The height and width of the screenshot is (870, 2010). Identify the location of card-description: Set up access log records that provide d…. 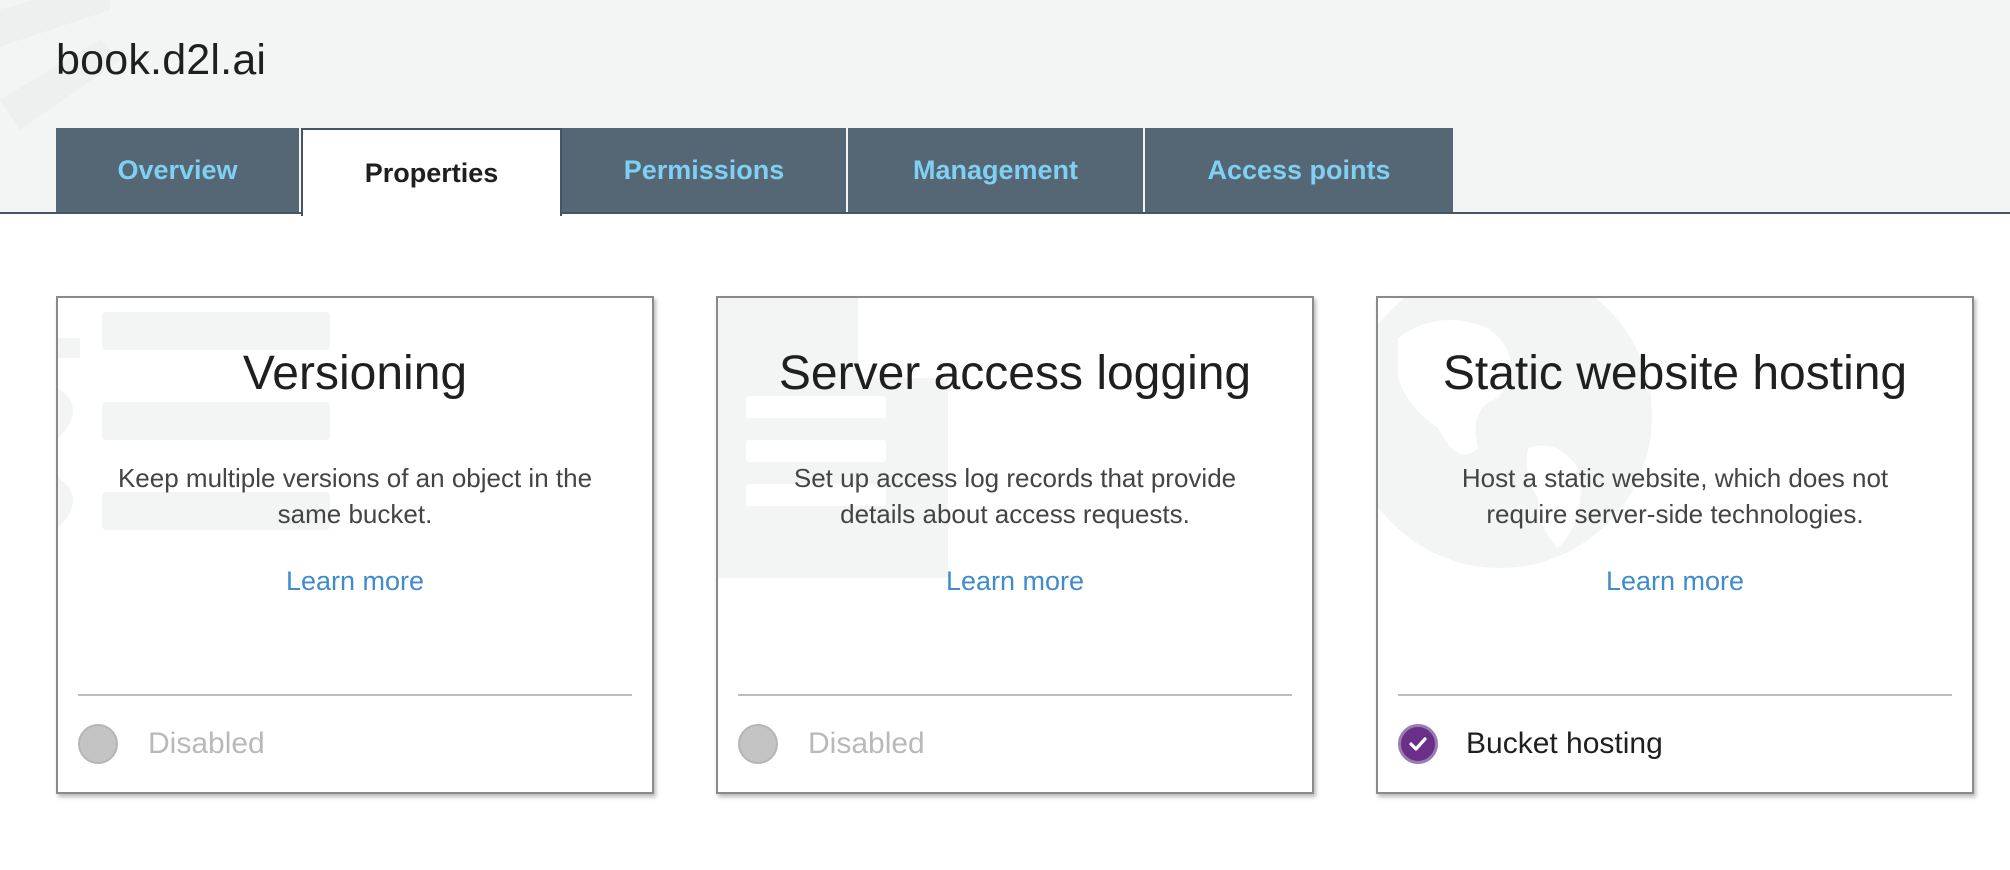
(1015, 496).